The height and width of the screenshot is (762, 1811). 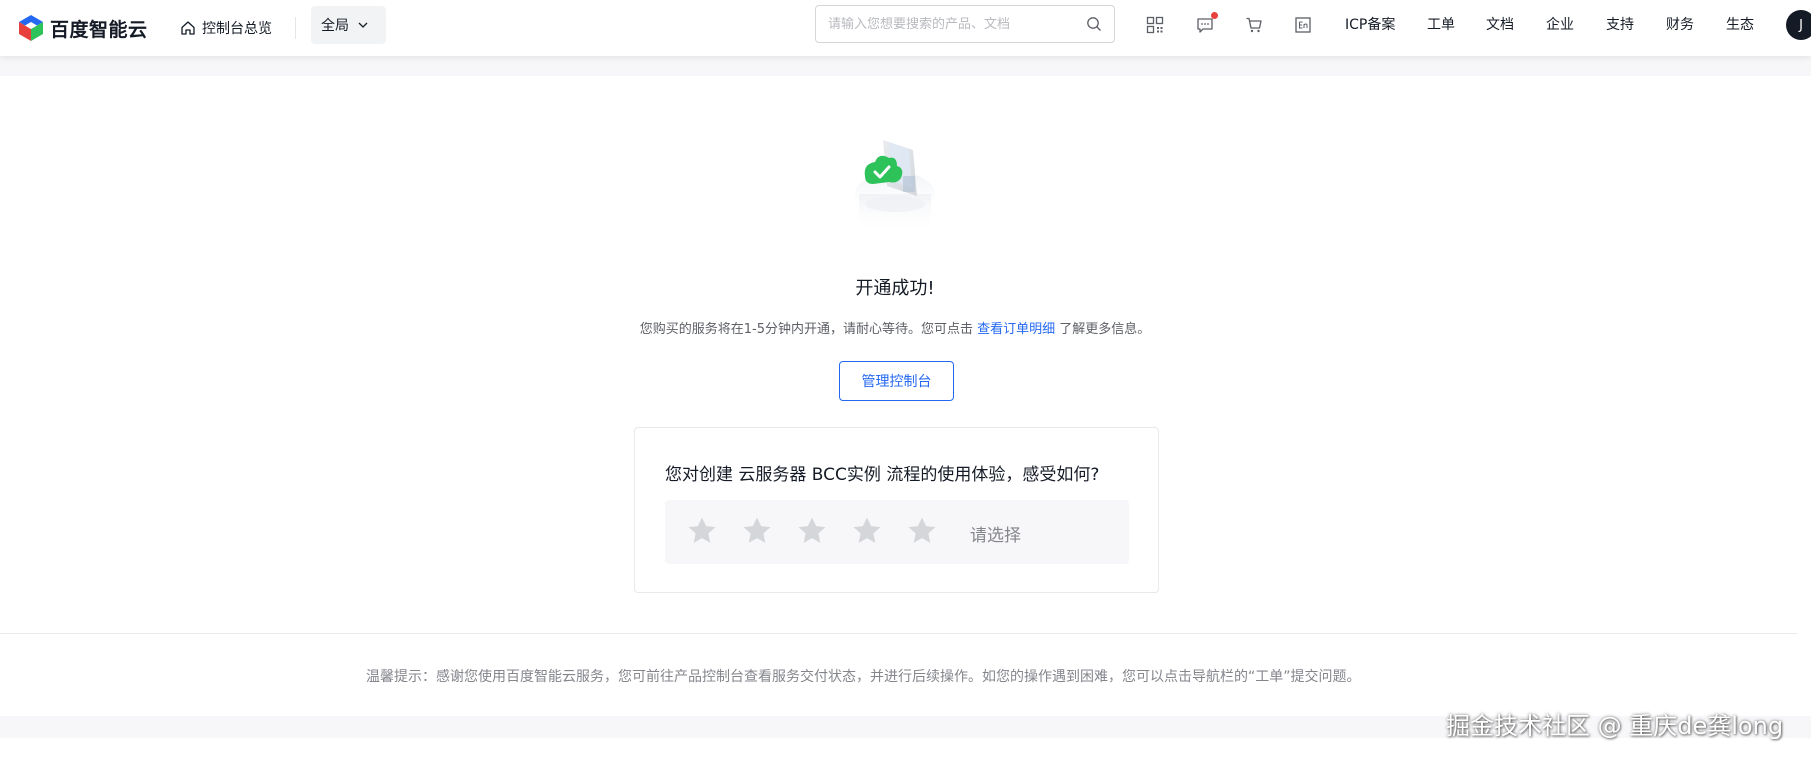 I want to click on nav-support: 支持, so click(x=1620, y=24).